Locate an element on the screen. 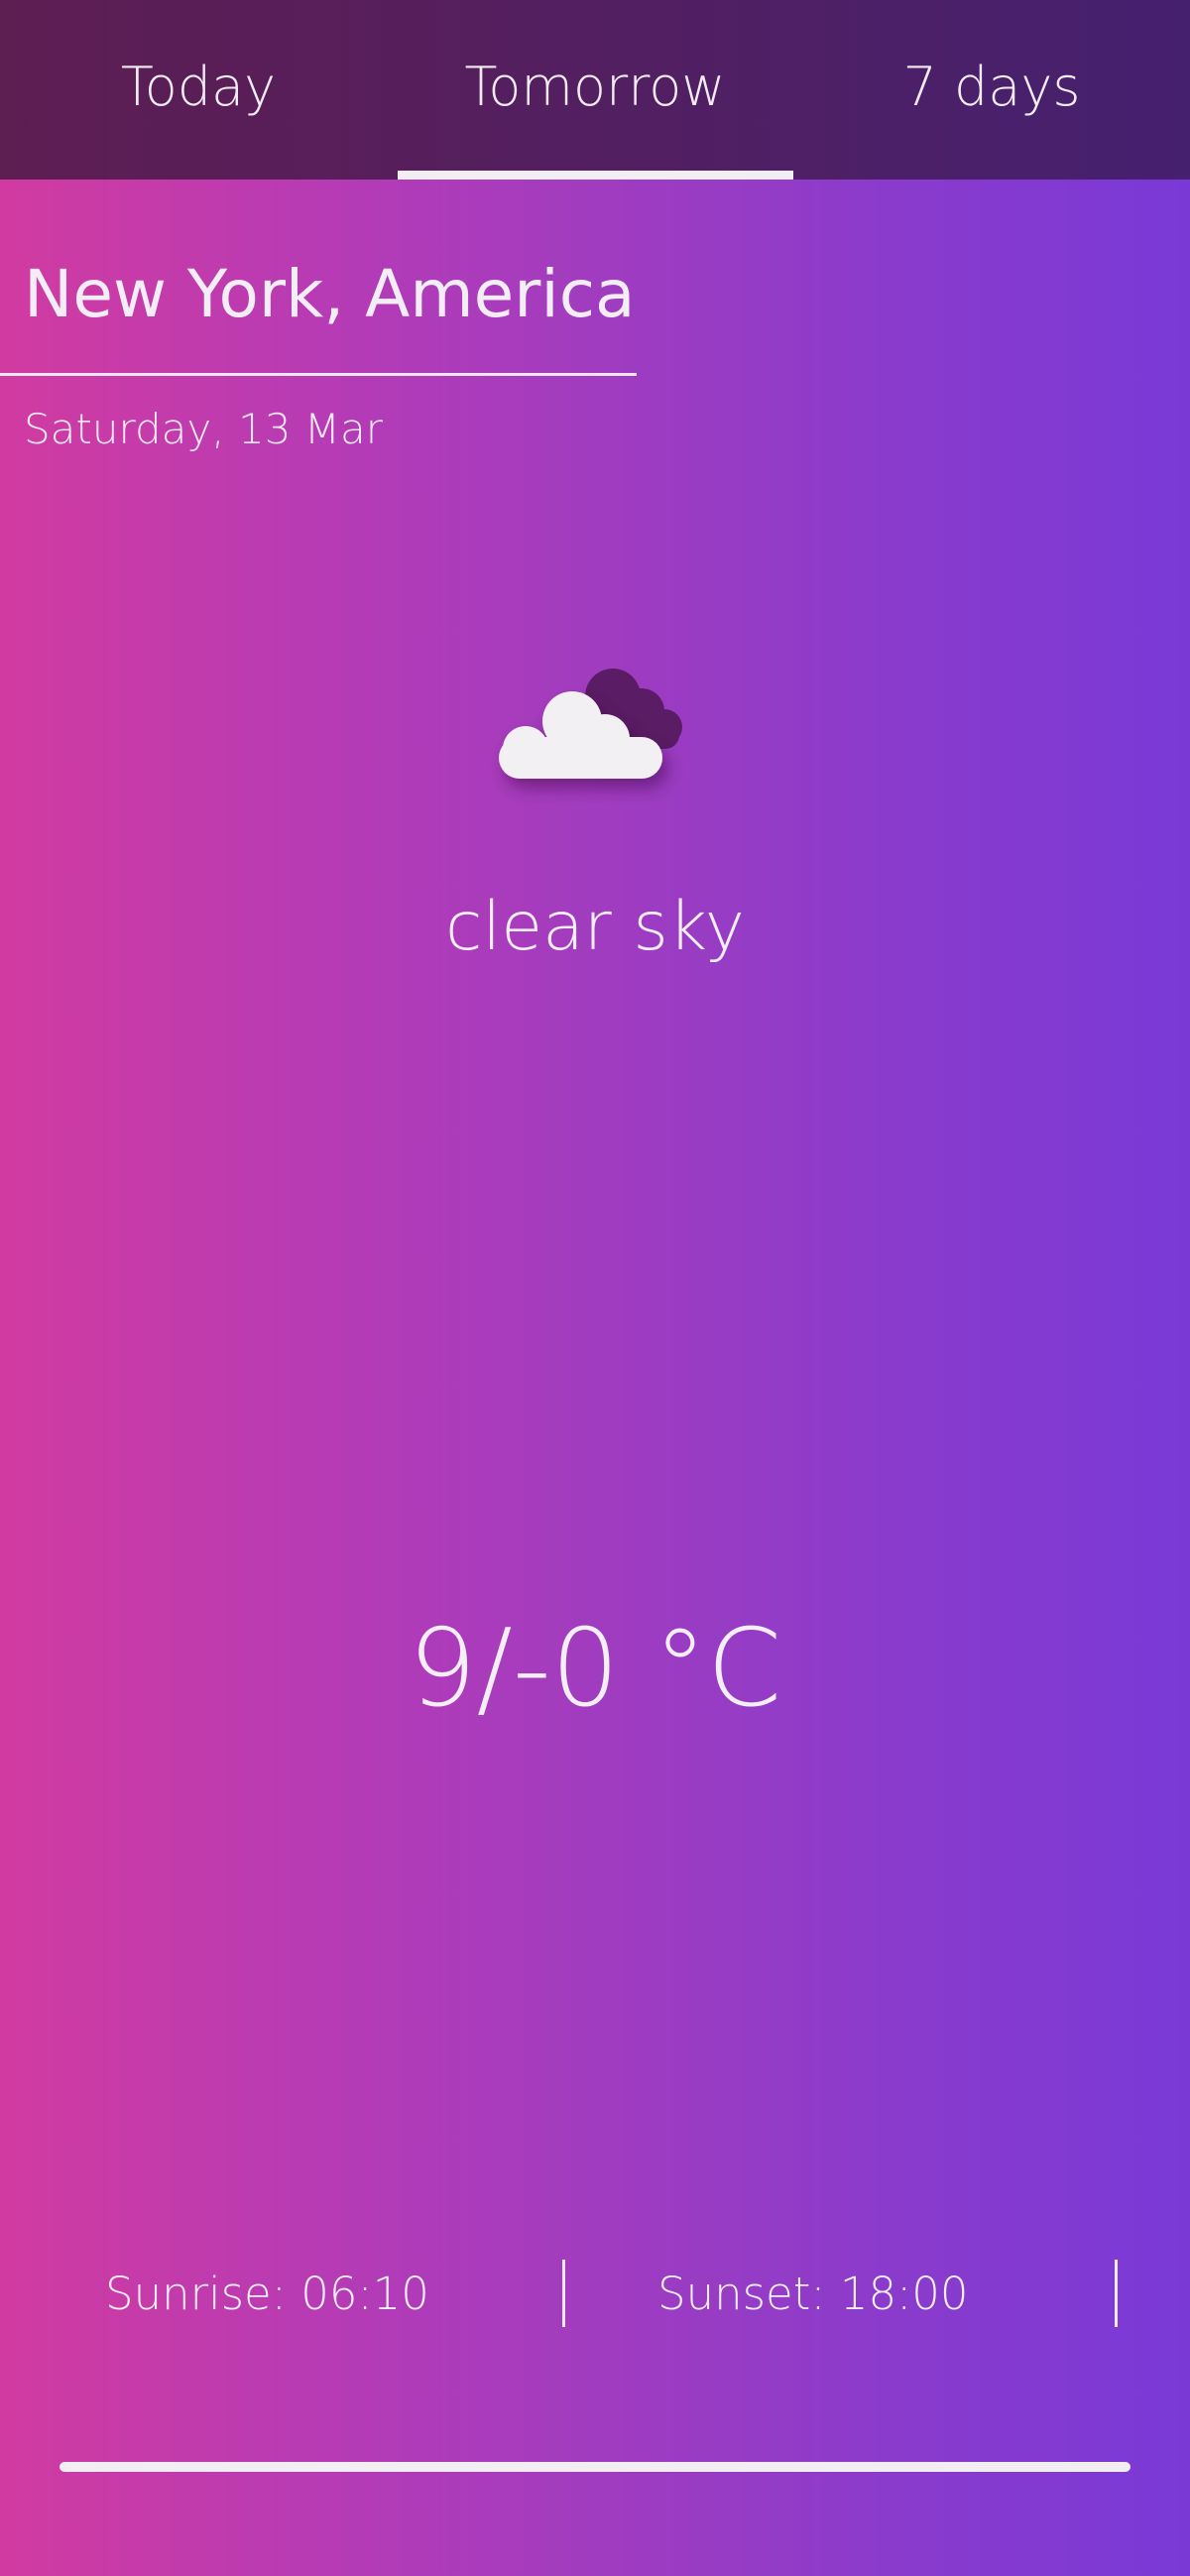  forecast-date: Saturday, 13 Mar is located at coordinates (204, 429).